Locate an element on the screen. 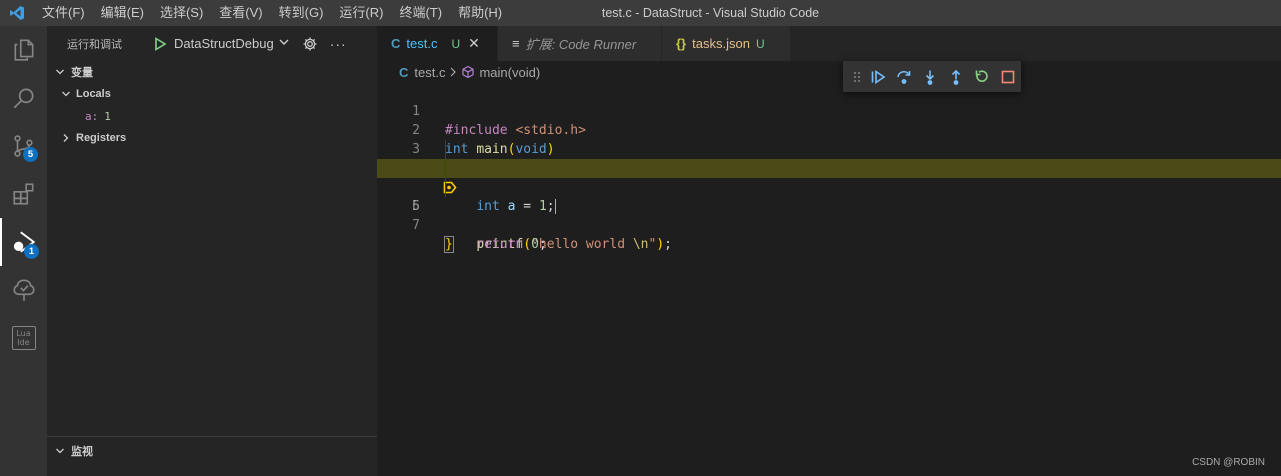  tab-extension-code-runner: ≡ 扩展: Code Runner is located at coordinates (580, 43).